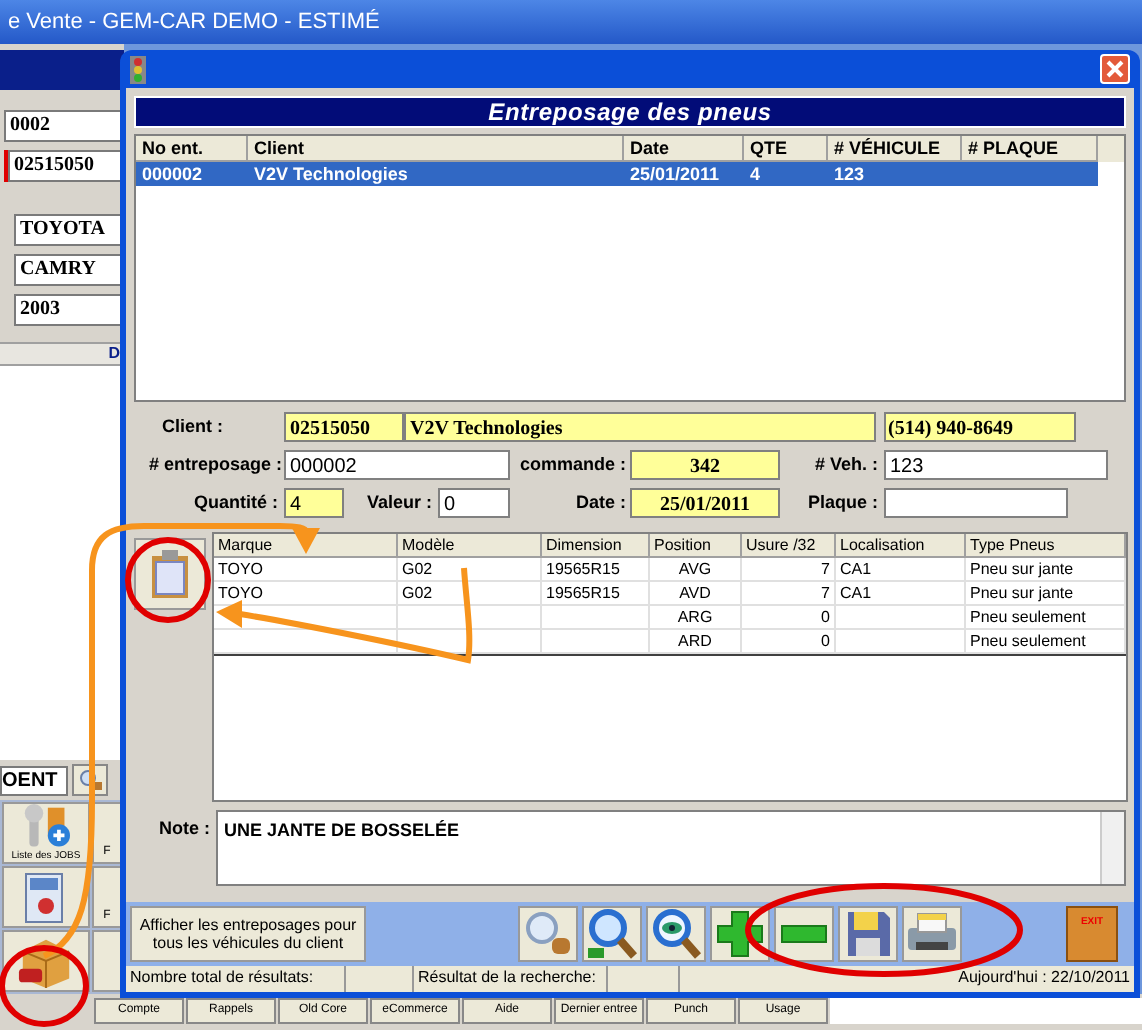 Image resolution: width=1142 pixels, height=1030 pixels. Describe the element at coordinates (1112, 848) in the screenshot. I see `scrollbar` at that location.